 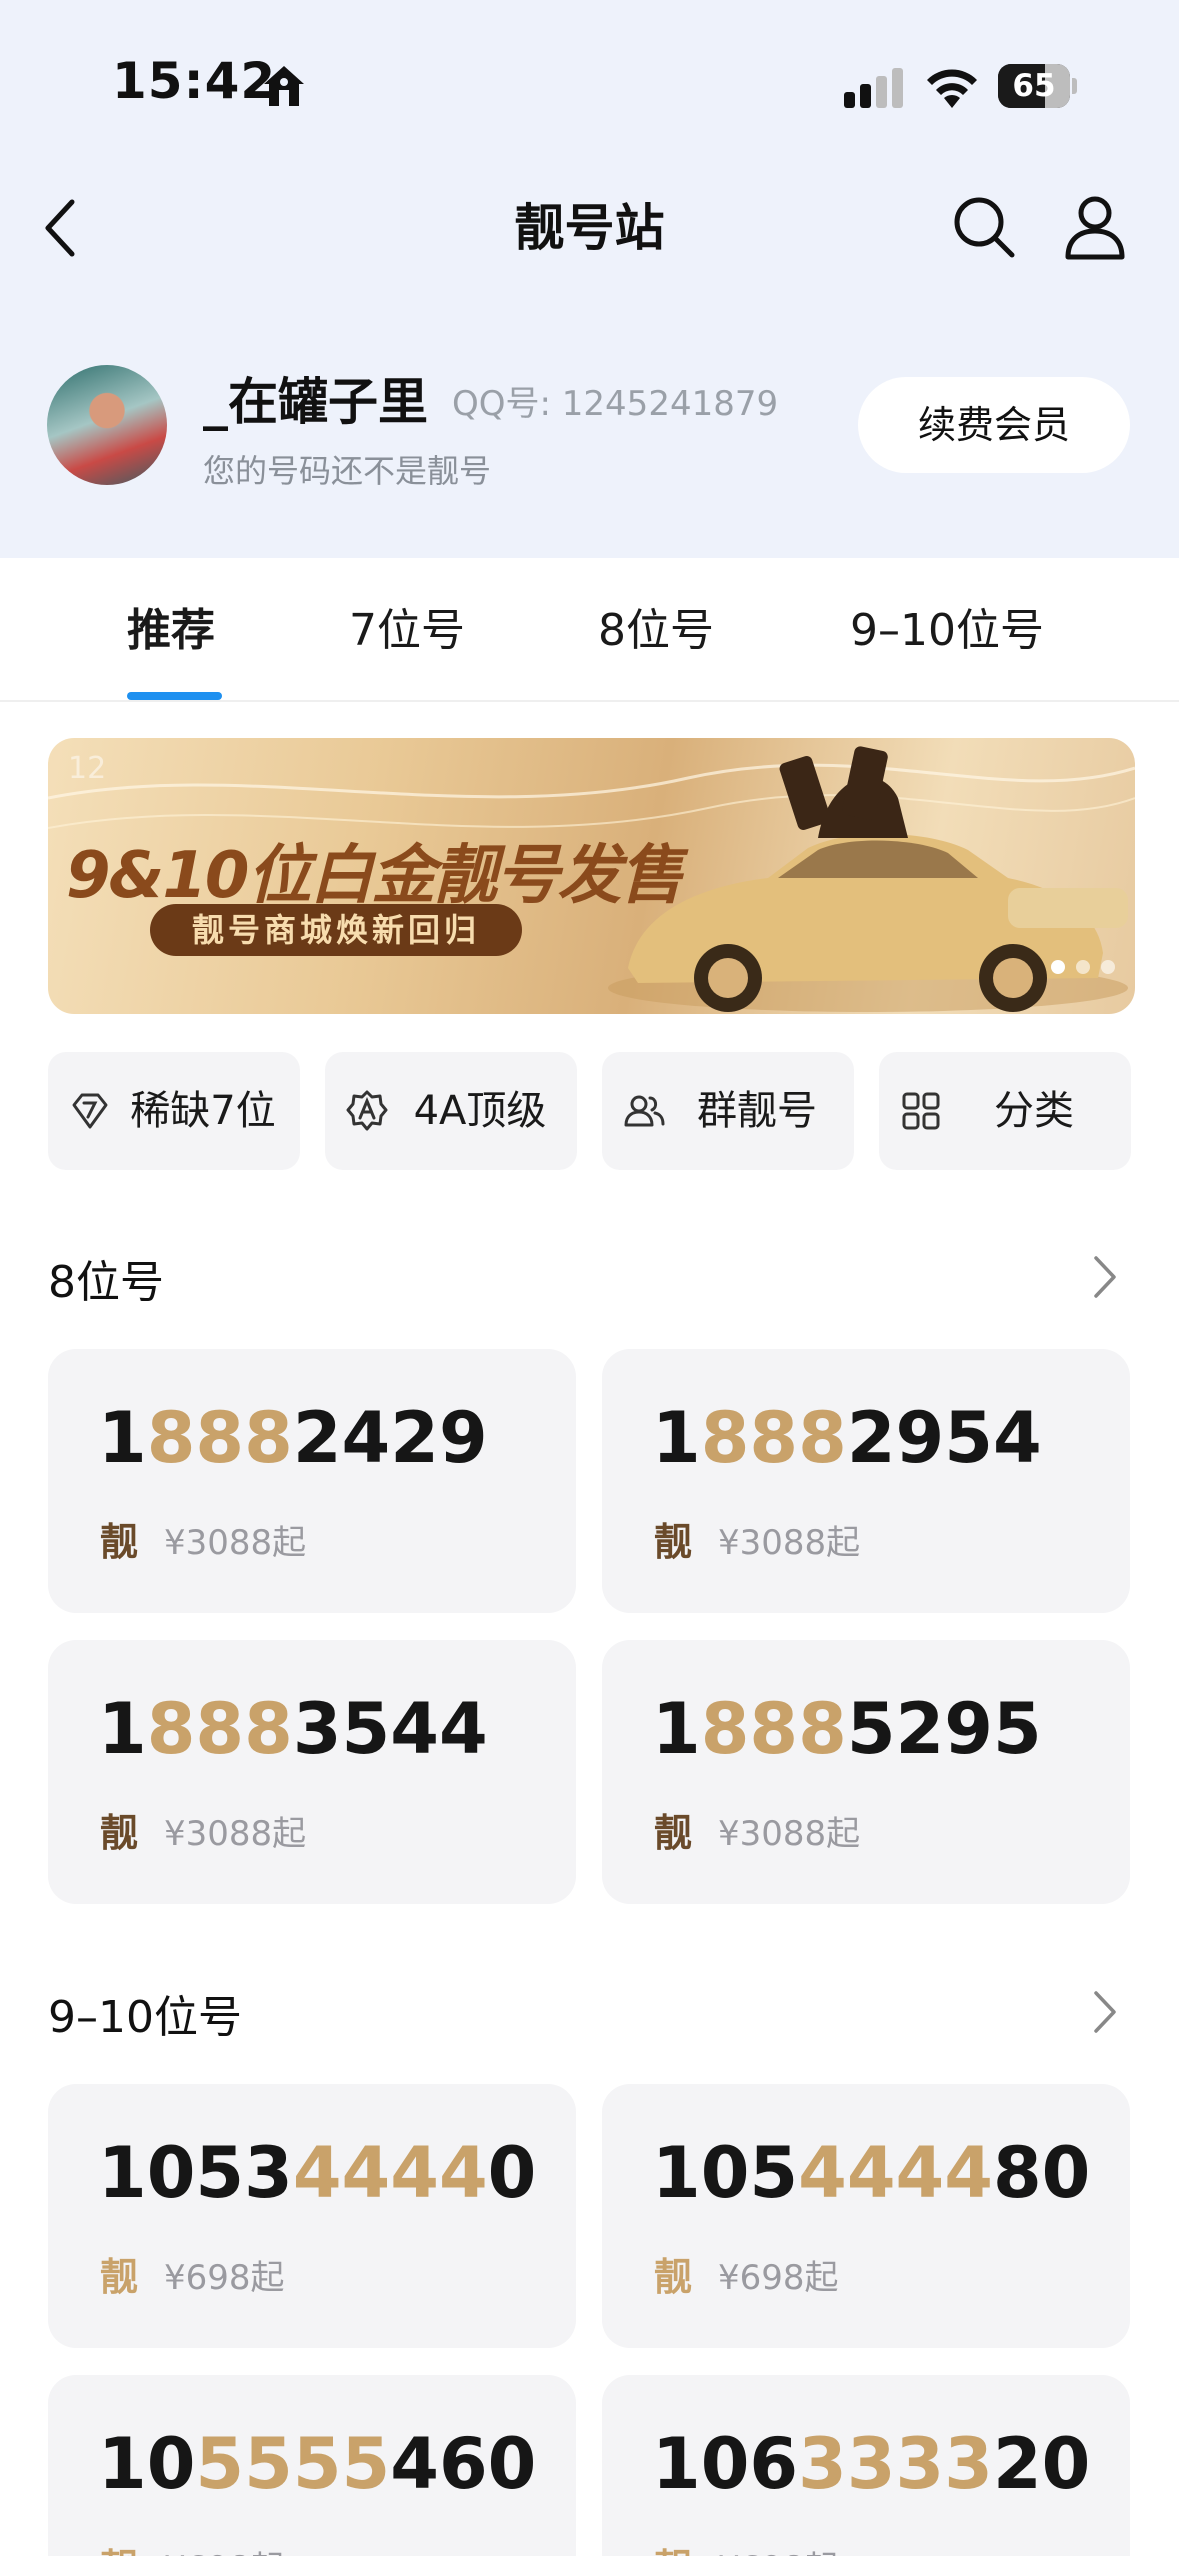 What do you see at coordinates (866, 2216) in the screenshot?
I see `number-card: 105444480 靓 ¥698起` at bounding box center [866, 2216].